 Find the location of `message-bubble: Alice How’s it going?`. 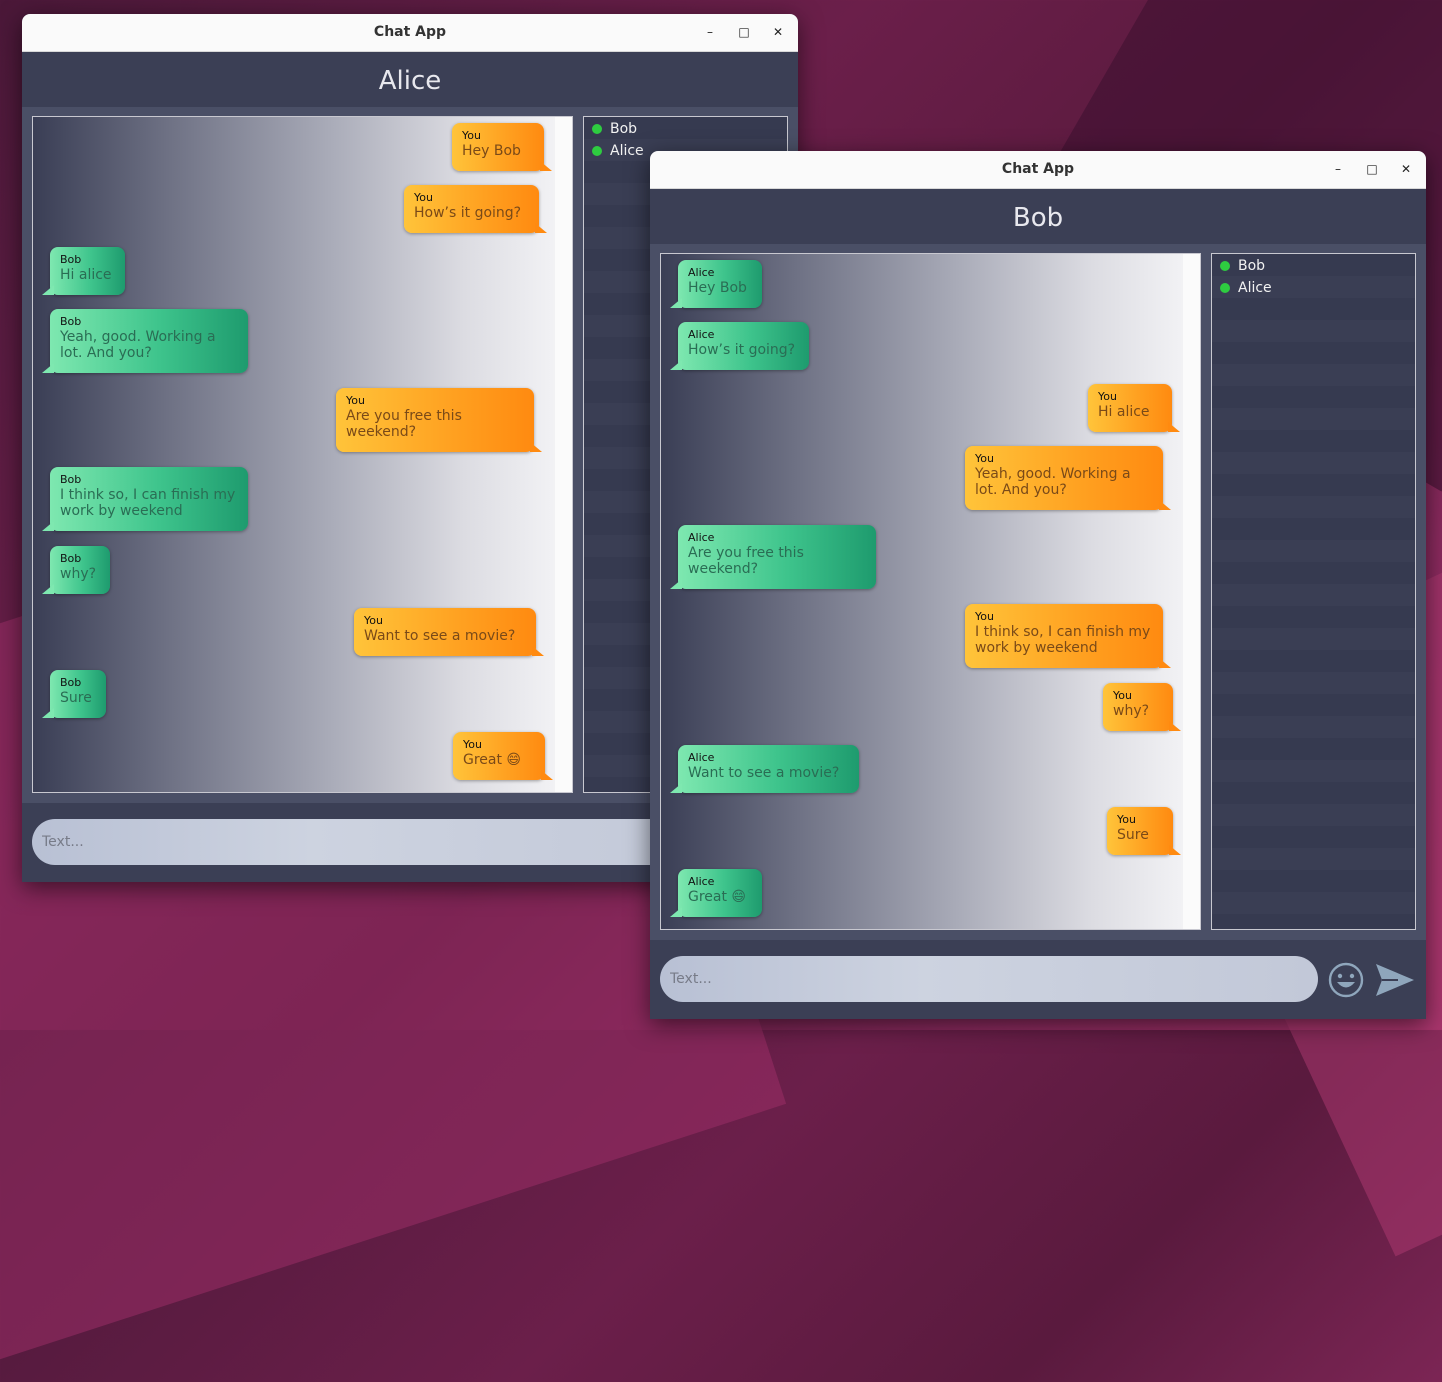

message-bubble: Alice How’s it going? is located at coordinates (739, 346).